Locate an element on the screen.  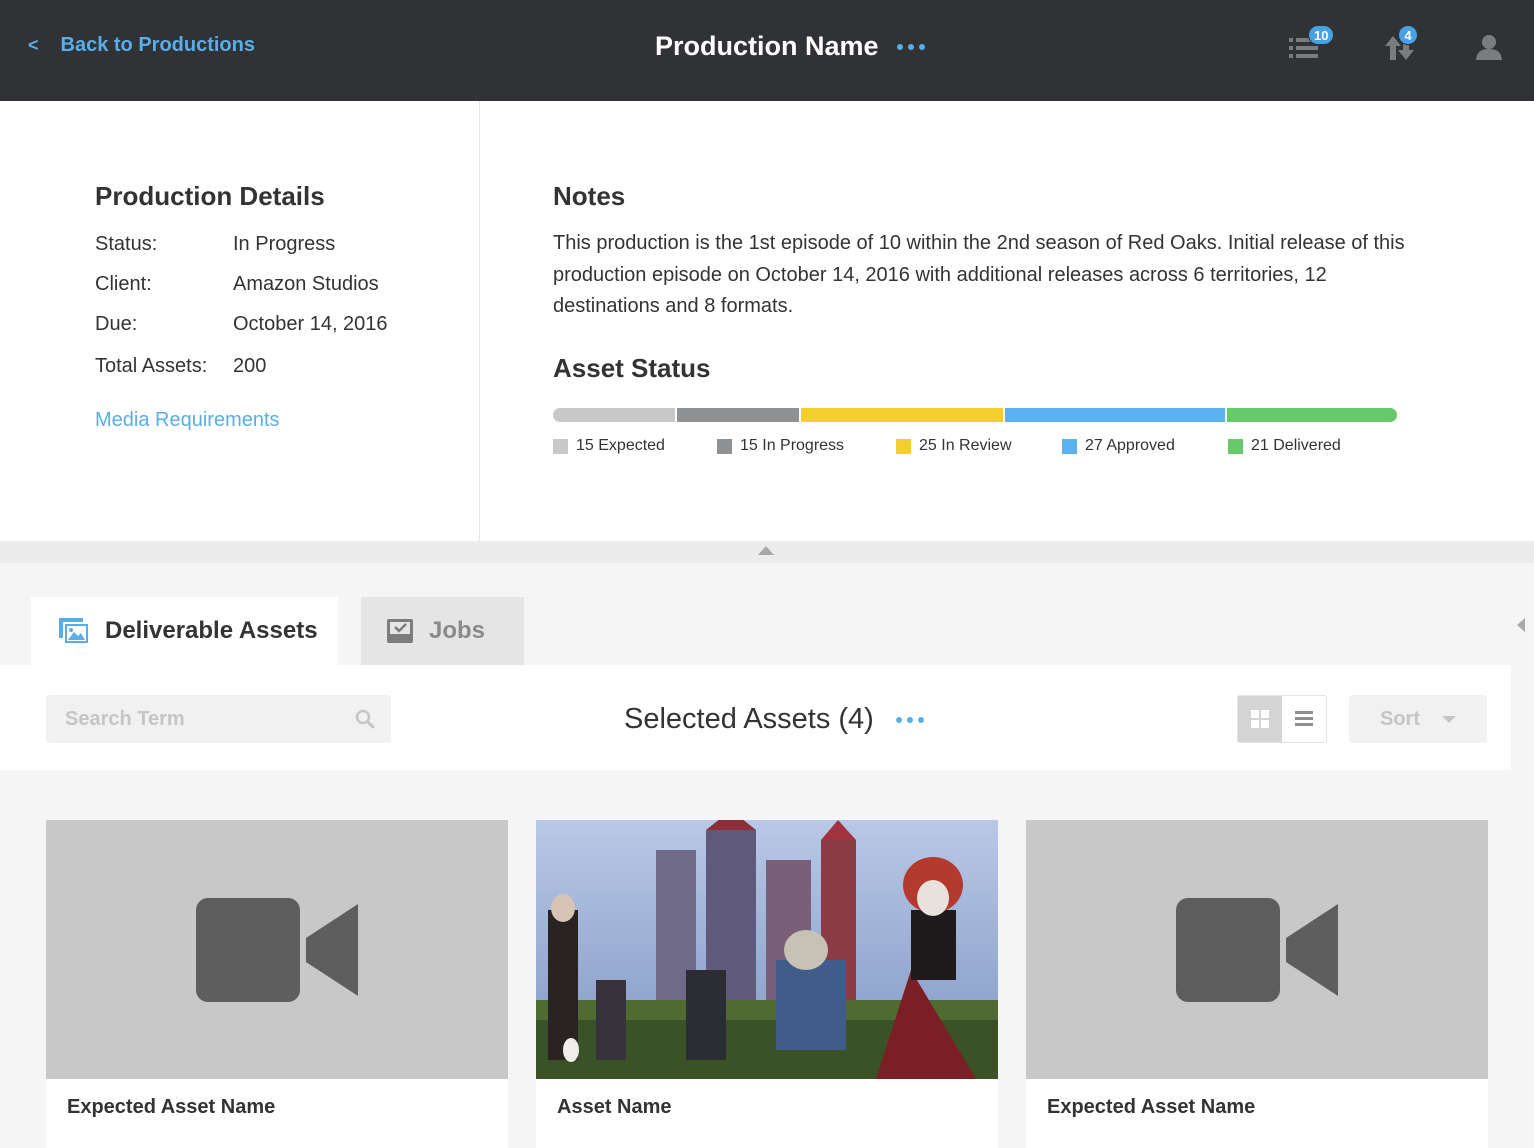
legend-in-progress: 15 In Progress is located at coordinates (780, 446).